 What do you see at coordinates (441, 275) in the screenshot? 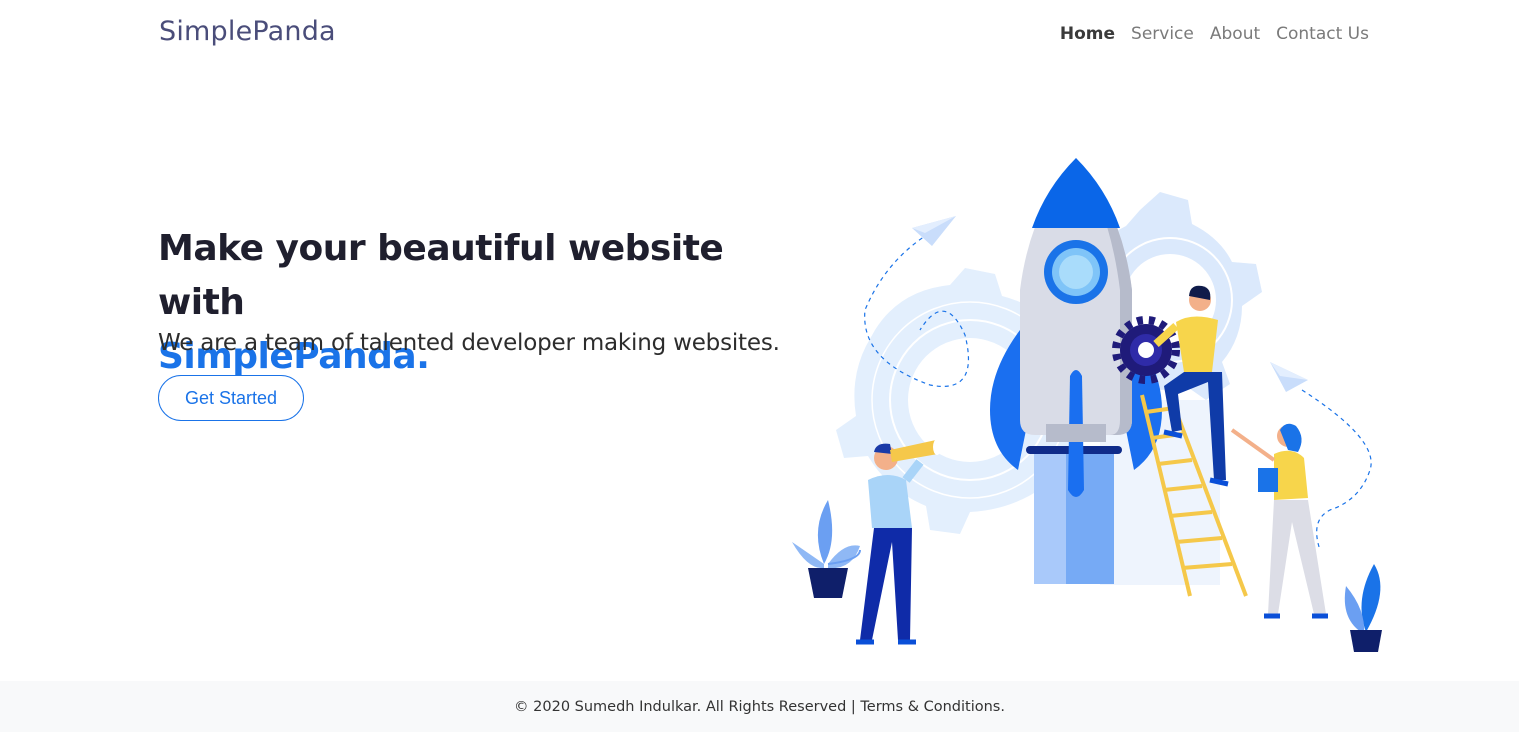
I see `hero-title-line1: Make your beautiful website with` at bounding box center [441, 275].